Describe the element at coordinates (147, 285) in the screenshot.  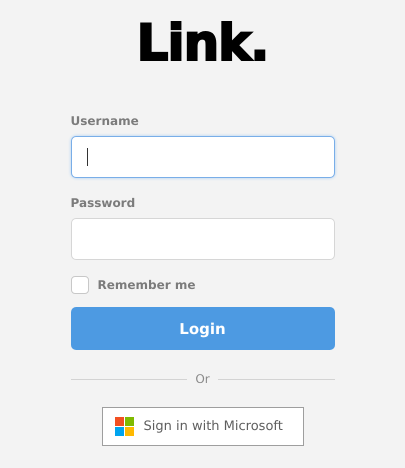
I see `checkbox-label: Remember me` at that location.